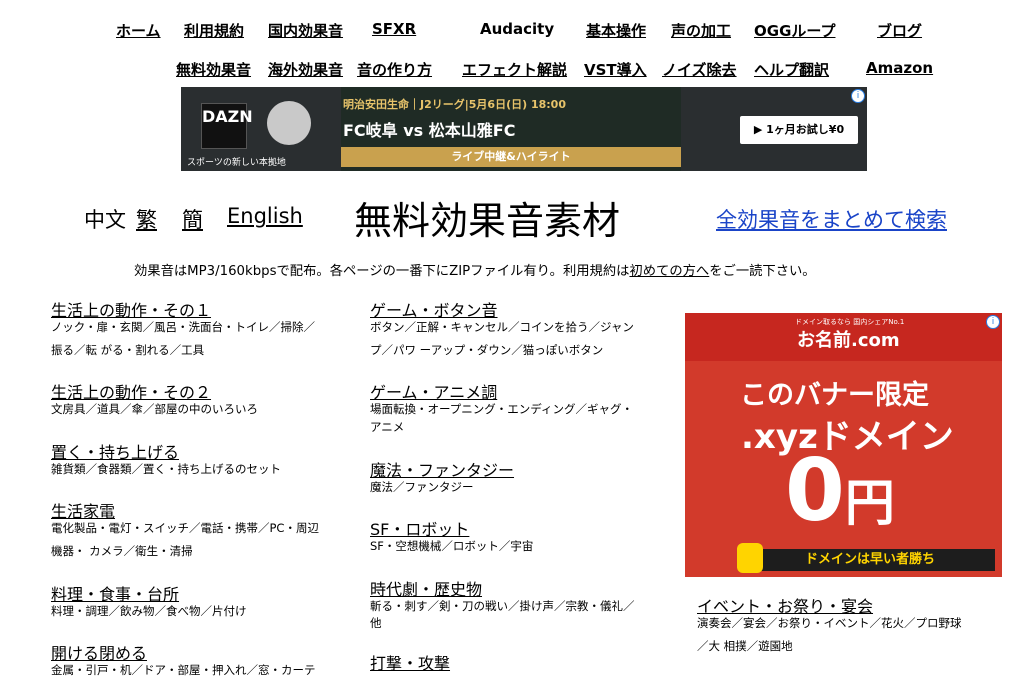 The width and height of the screenshot is (1024, 682). What do you see at coordinates (146, 219) in the screenshot?
I see `lang-traditional-link: 繁` at bounding box center [146, 219].